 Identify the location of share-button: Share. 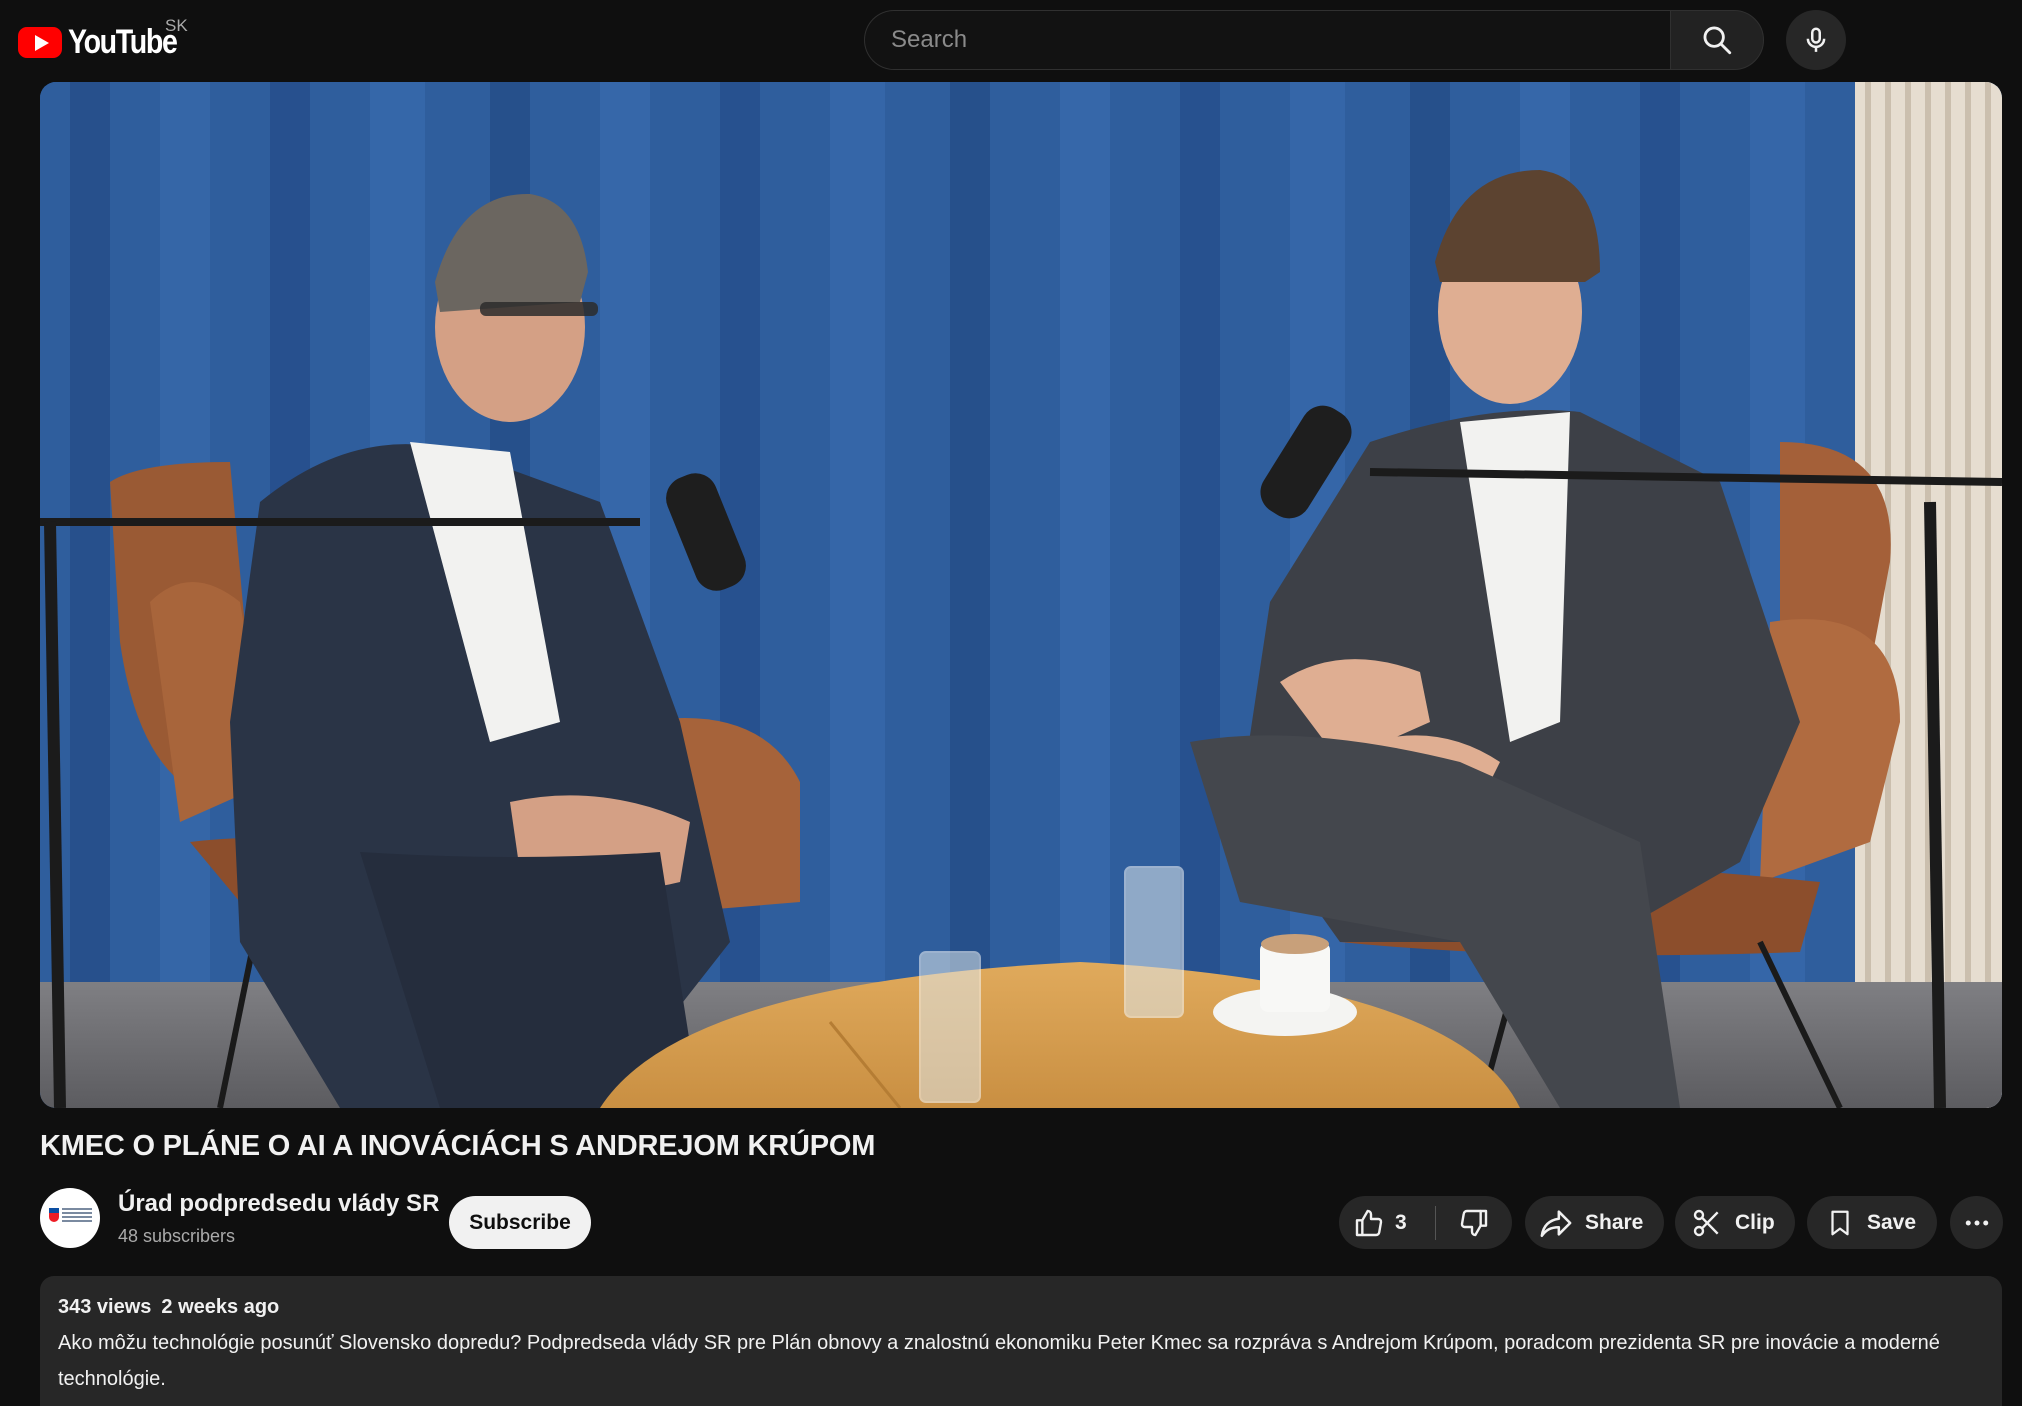
(1594, 1222).